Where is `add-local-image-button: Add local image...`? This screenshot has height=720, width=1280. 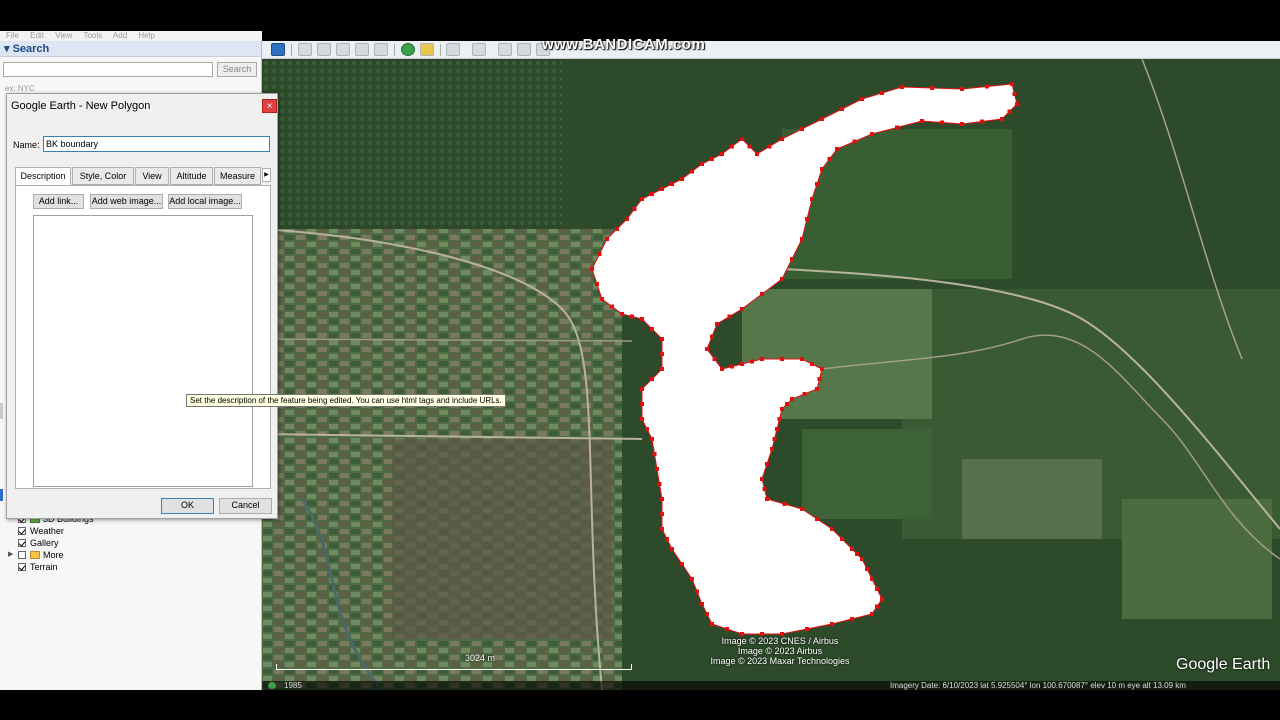
add-local-image-button: Add local image... is located at coordinates (205, 201).